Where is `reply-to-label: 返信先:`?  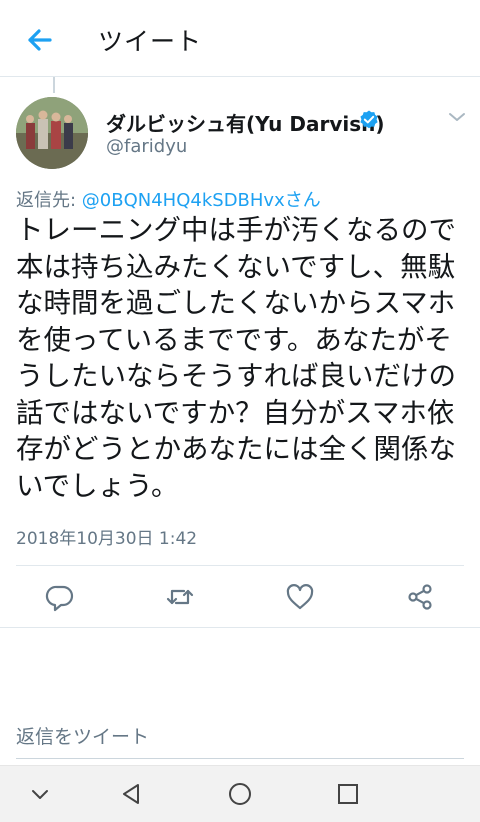
reply-to-label: 返信先: is located at coordinates (49, 200).